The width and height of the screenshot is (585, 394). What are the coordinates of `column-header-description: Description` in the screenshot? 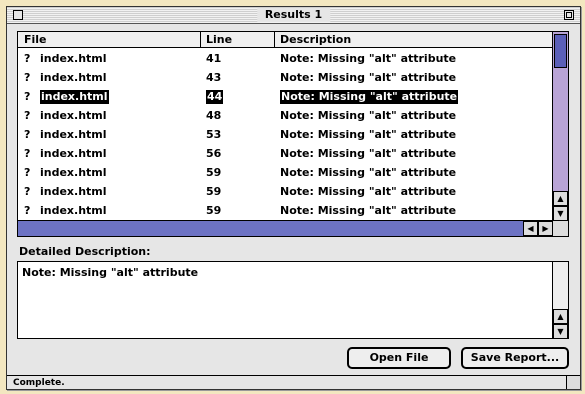 It's located at (315, 40).